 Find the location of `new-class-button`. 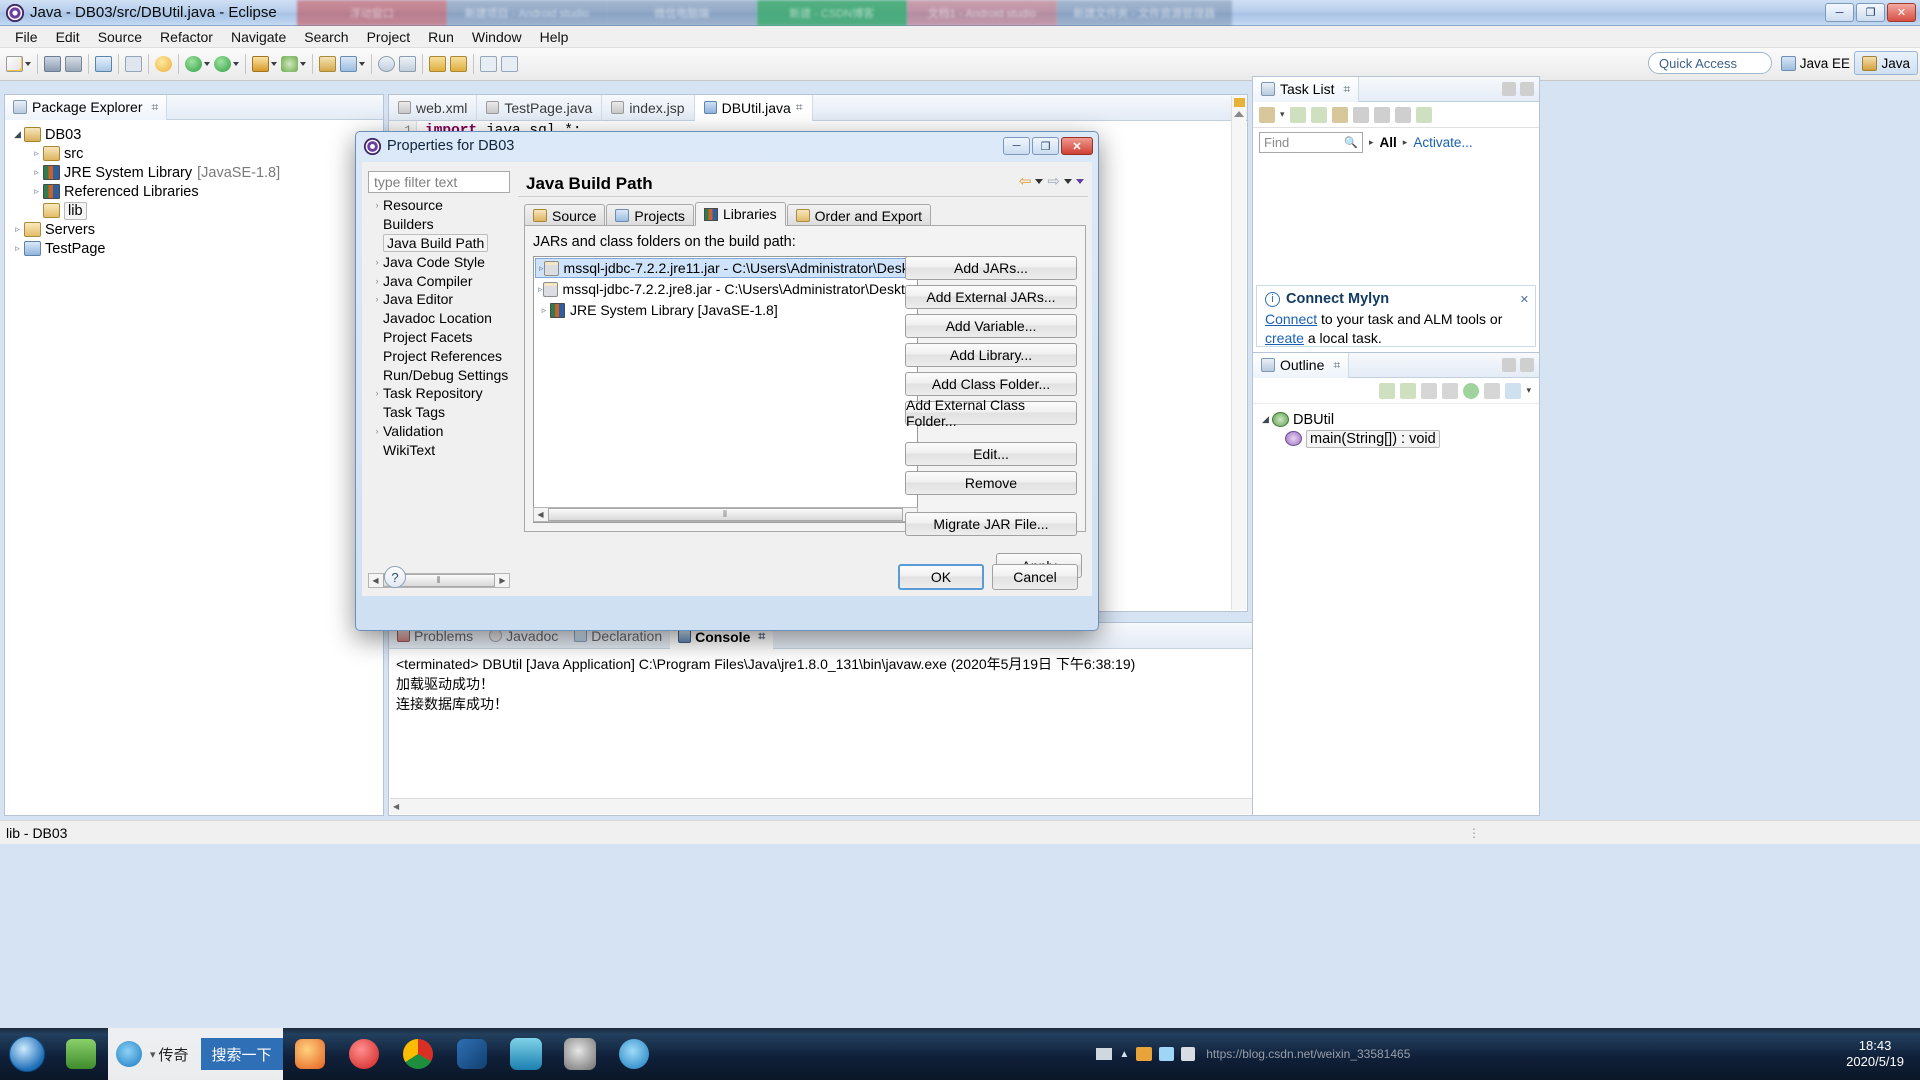

new-class-button is located at coordinates (352, 64).